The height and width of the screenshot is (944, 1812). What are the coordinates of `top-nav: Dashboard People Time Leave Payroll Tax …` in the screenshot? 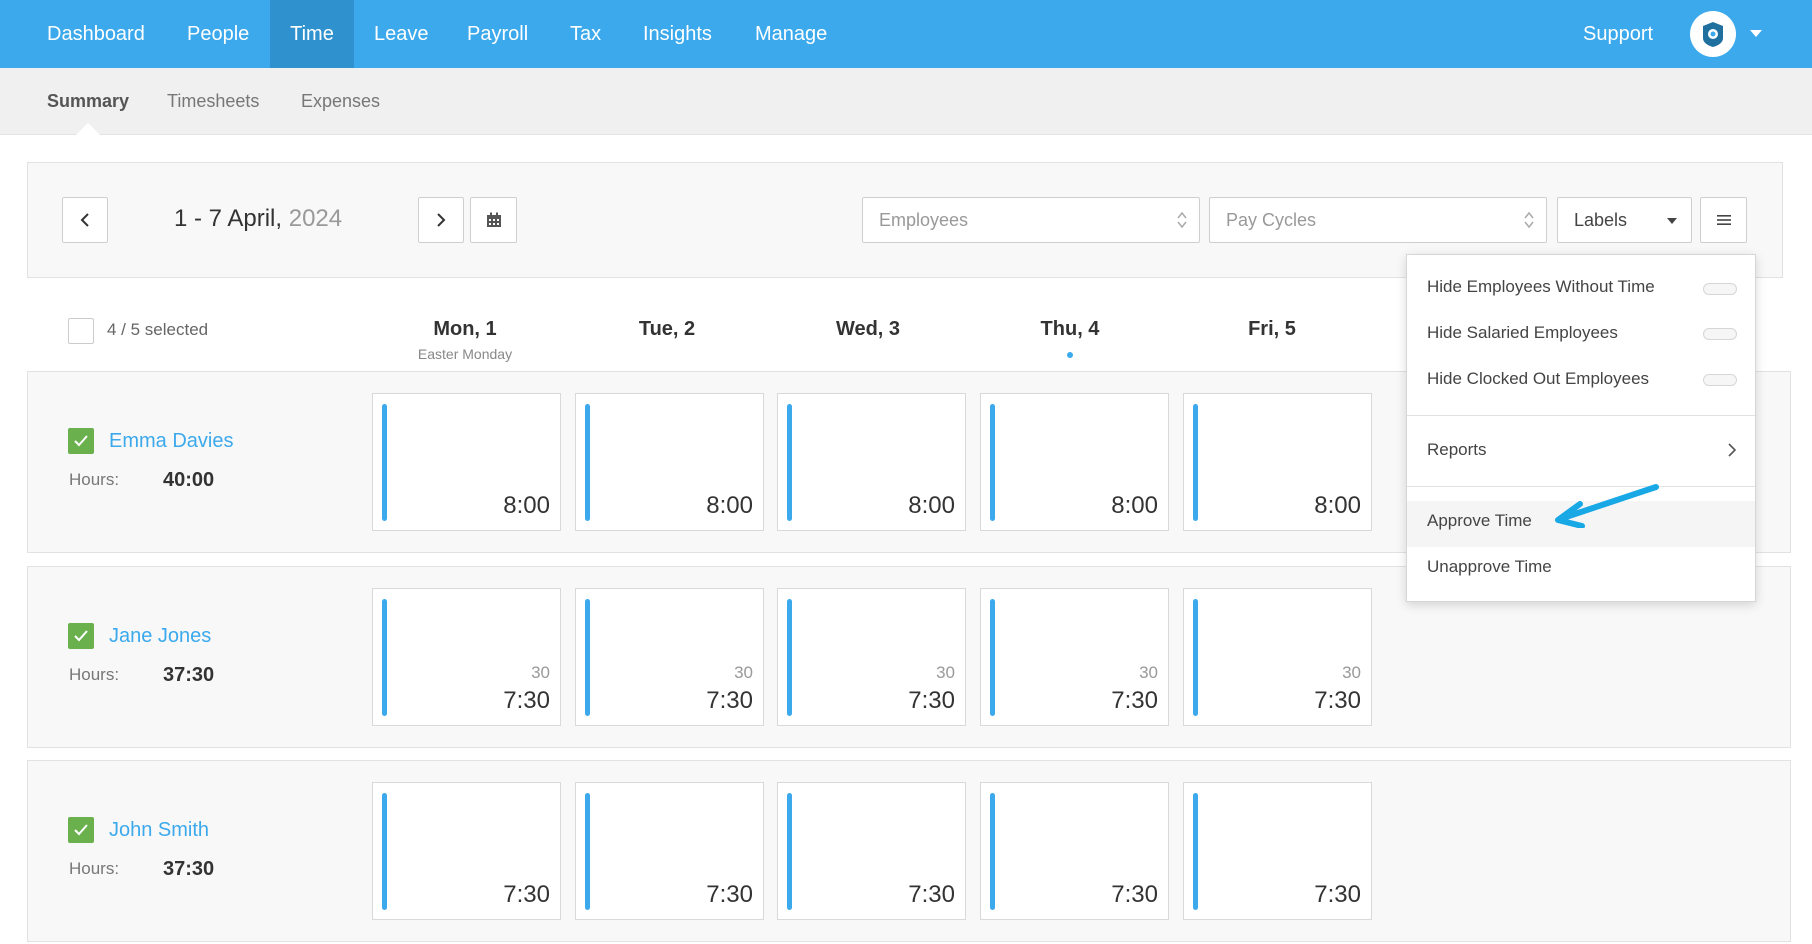 It's located at (906, 34).